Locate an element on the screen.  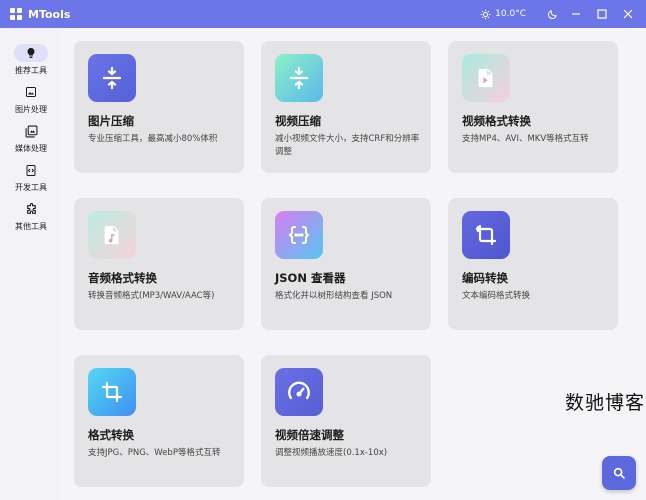
sidebar-item-label: 推荐工具 is located at coordinates (31, 70).